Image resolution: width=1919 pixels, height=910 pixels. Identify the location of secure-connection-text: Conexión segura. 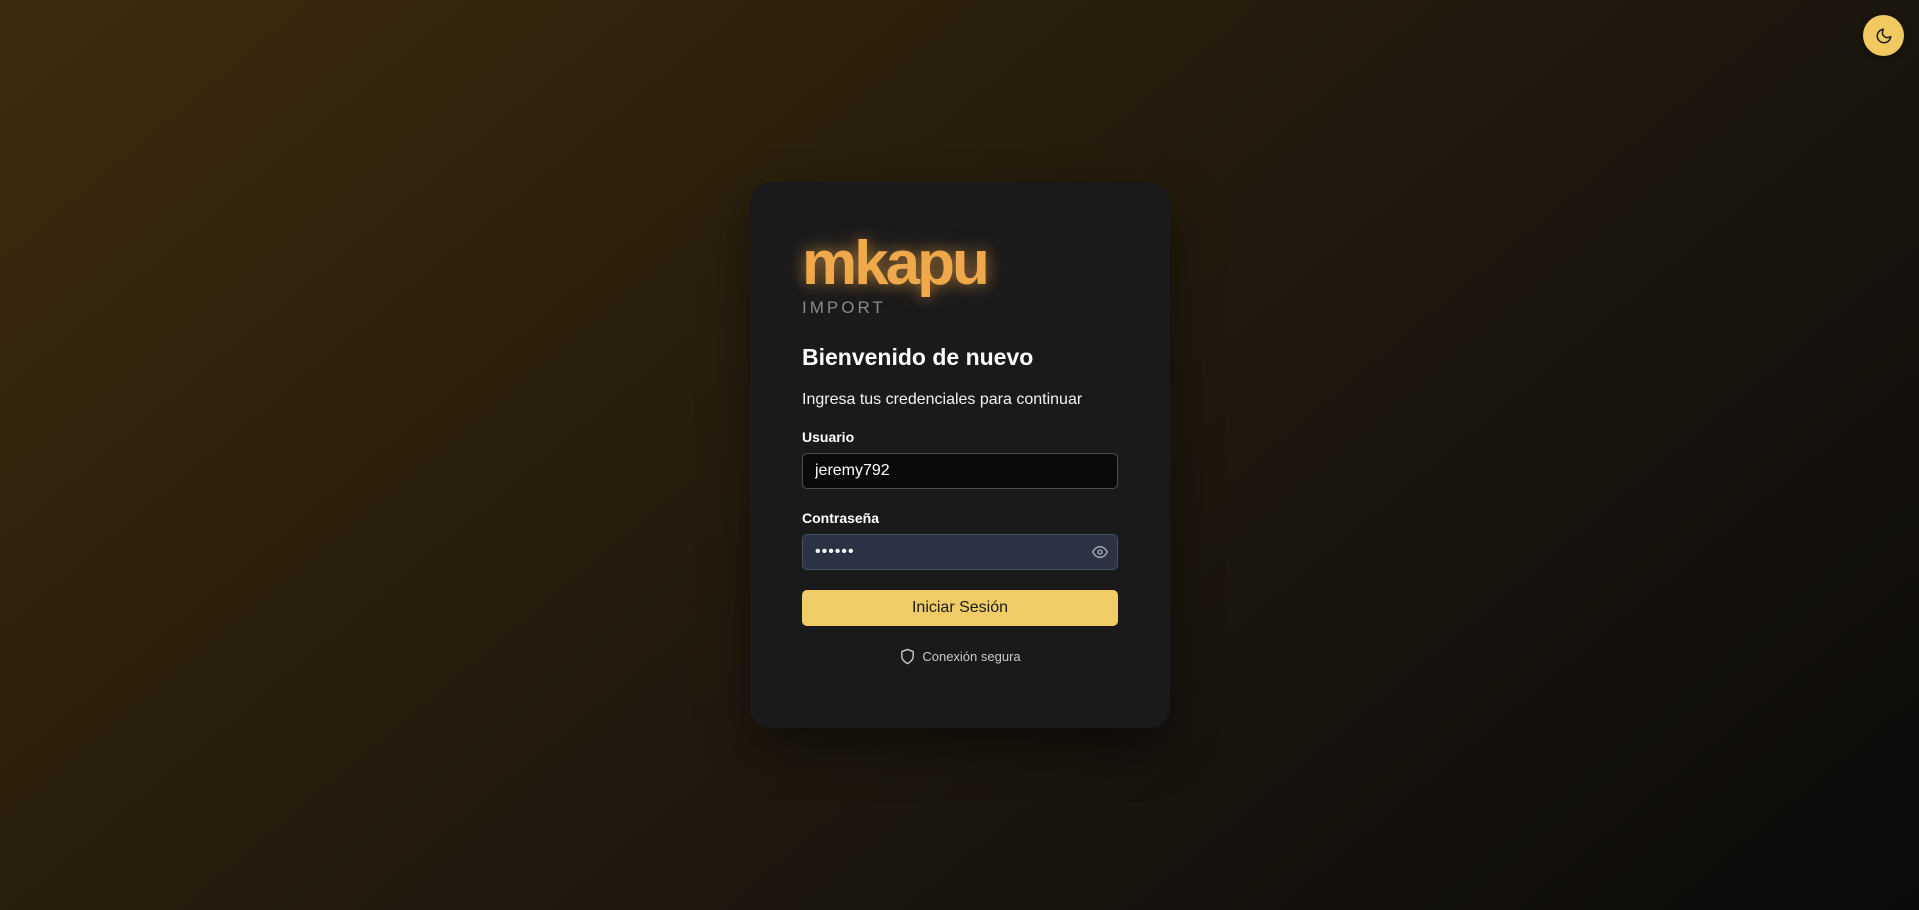
(971, 656).